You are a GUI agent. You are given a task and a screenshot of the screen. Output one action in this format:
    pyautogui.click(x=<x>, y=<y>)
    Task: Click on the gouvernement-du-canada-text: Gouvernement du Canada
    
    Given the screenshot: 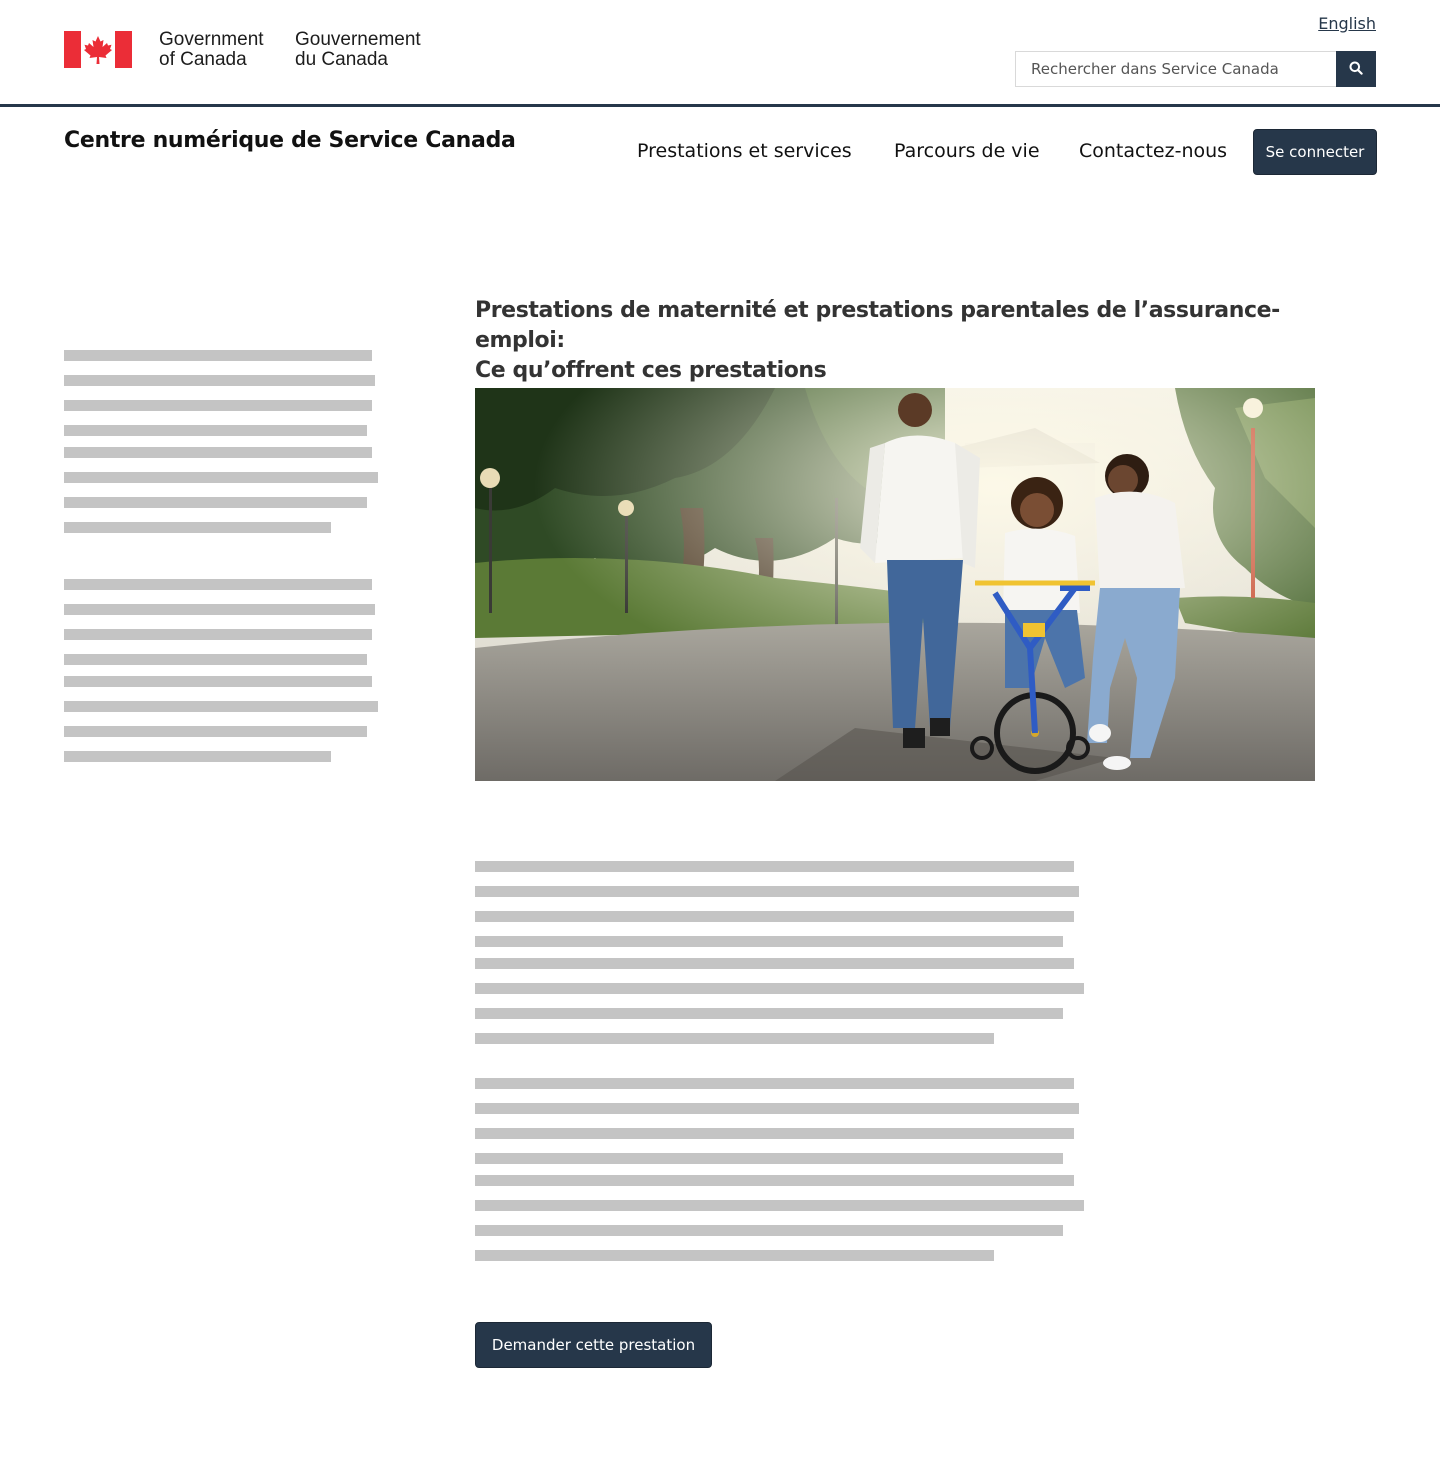 What is the action you would take?
    pyautogui.click(x=358, y=49)
    